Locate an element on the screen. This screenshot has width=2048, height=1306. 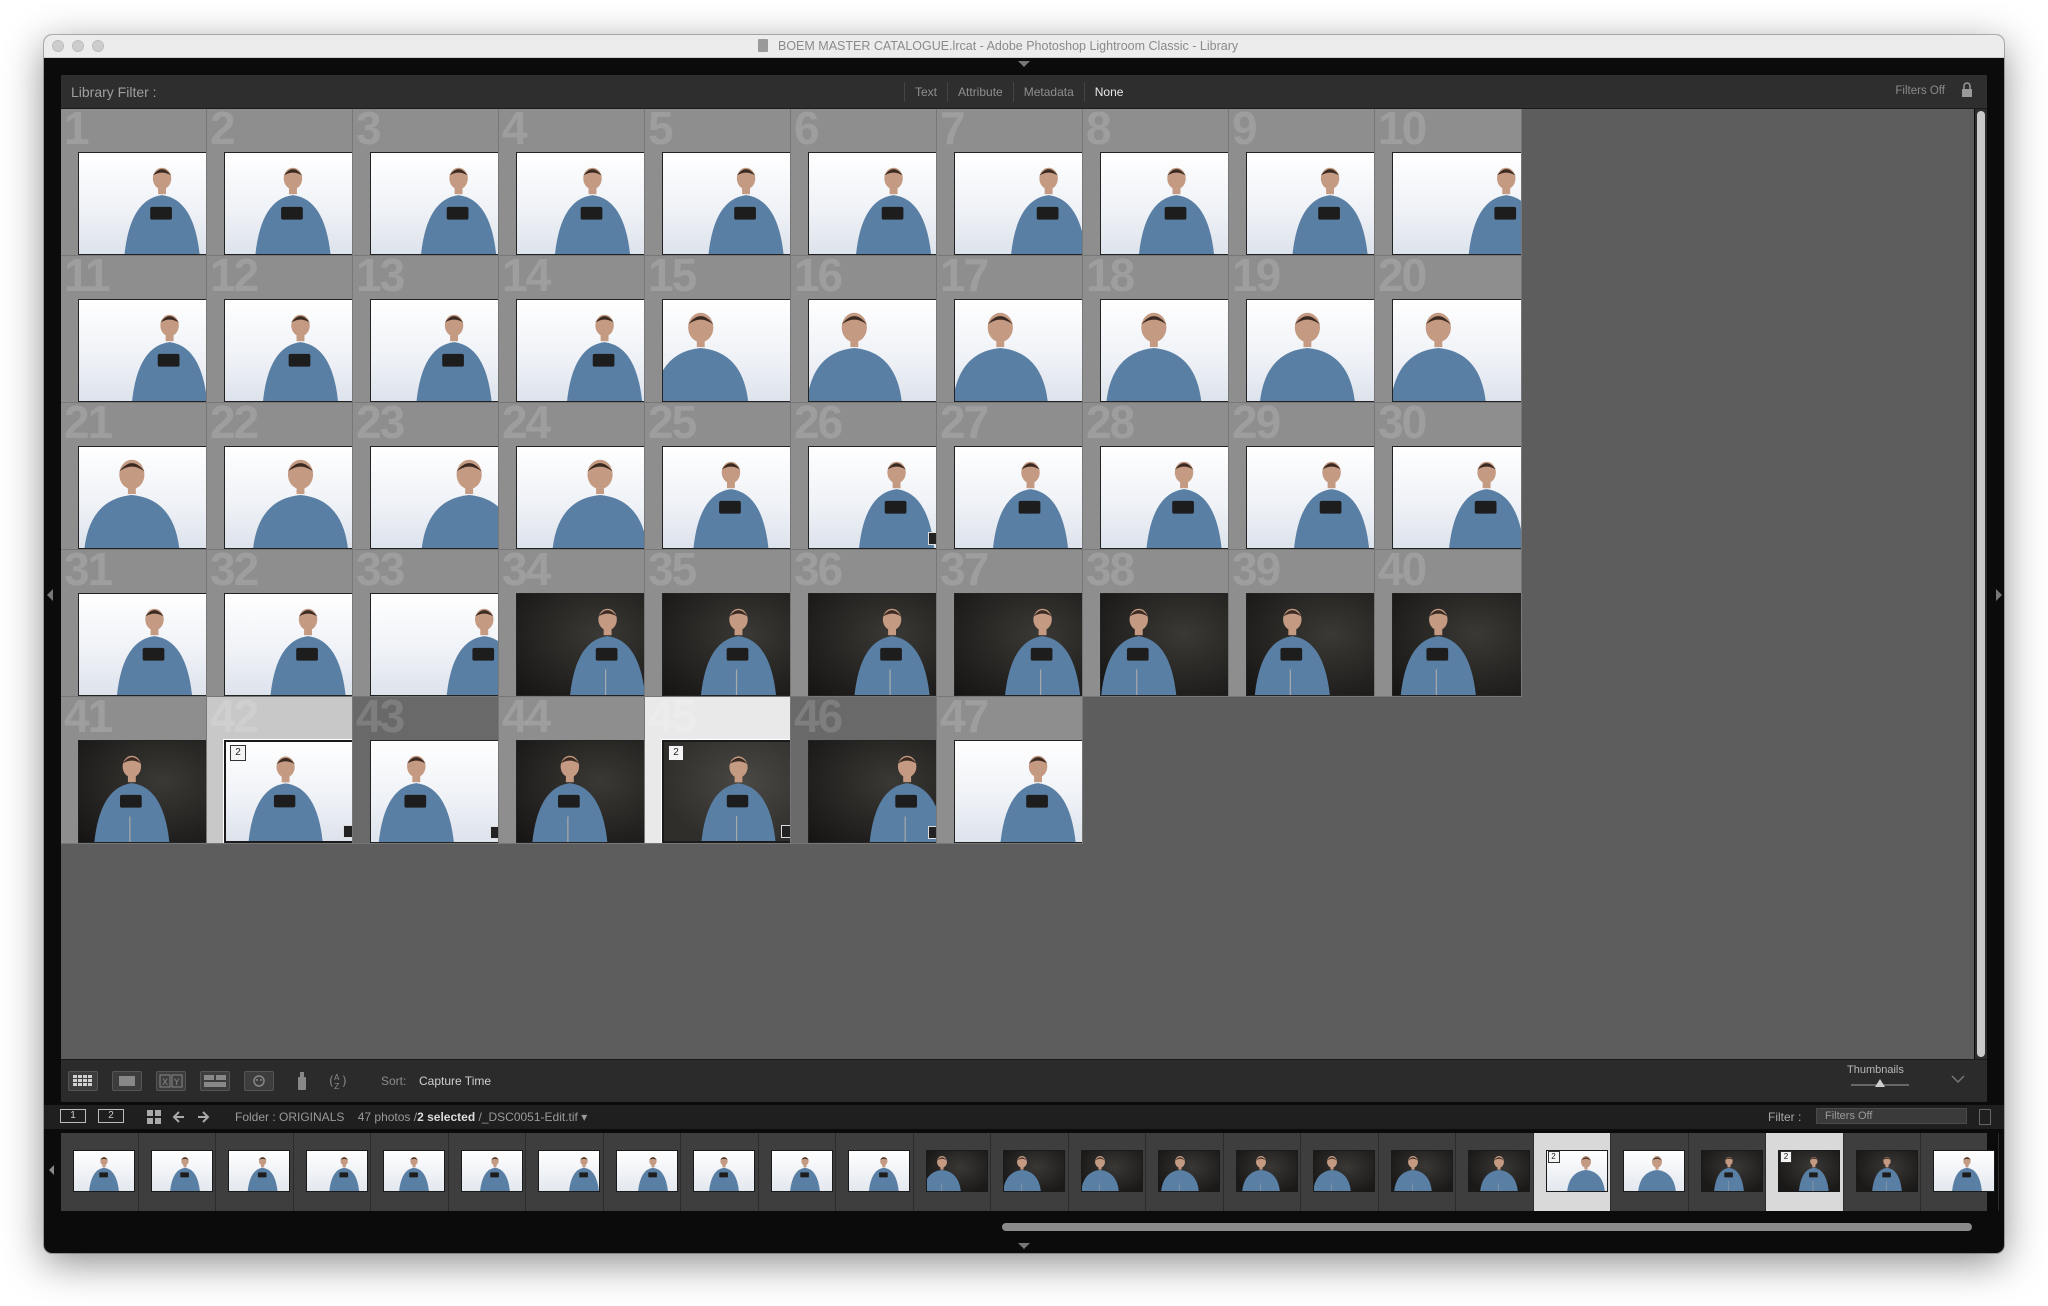
grid-cell: 11 is located at coordinates (134, 329).